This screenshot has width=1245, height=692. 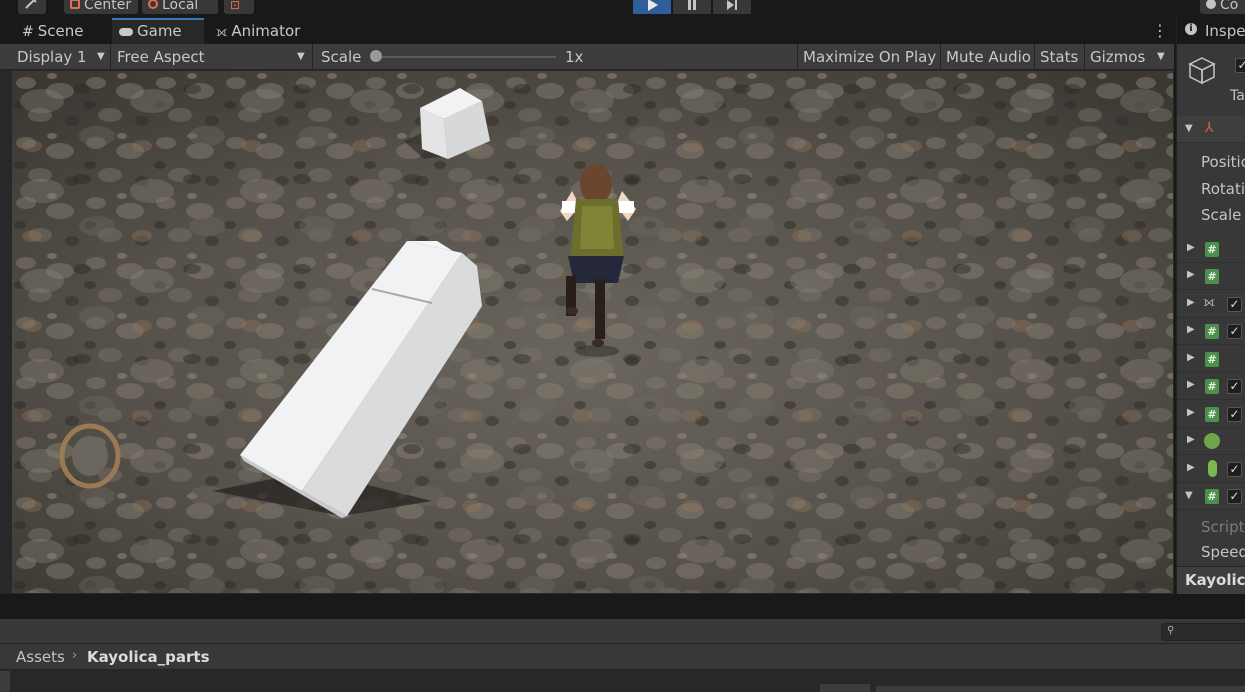 I want to click on scale-slider-thumb, so click(x=376, y=56).